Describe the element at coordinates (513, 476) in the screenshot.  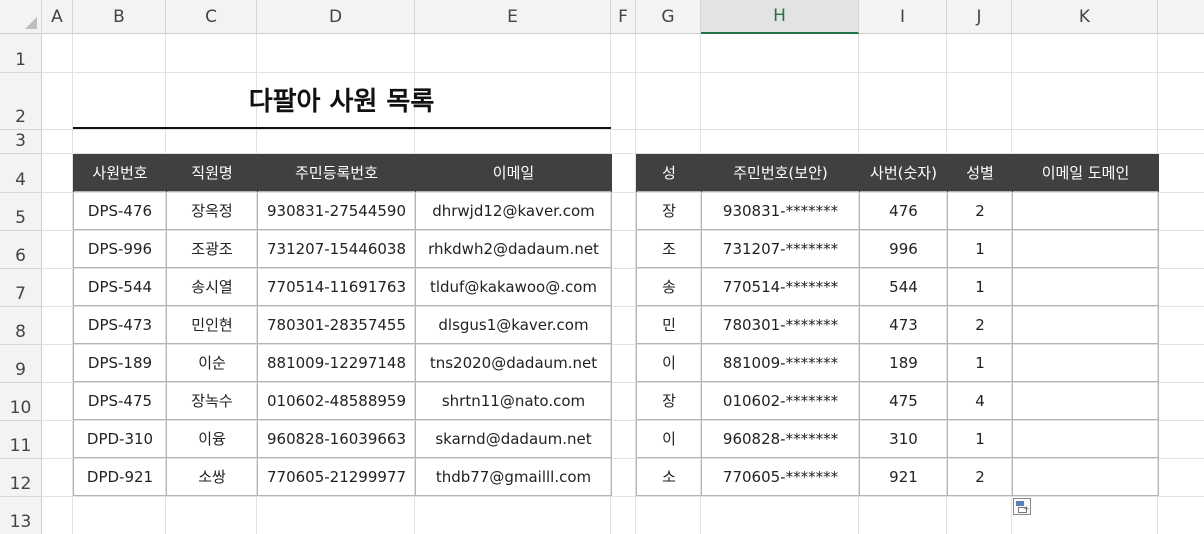
I see `cell-email: thdb77@gmailll.com` at that location.